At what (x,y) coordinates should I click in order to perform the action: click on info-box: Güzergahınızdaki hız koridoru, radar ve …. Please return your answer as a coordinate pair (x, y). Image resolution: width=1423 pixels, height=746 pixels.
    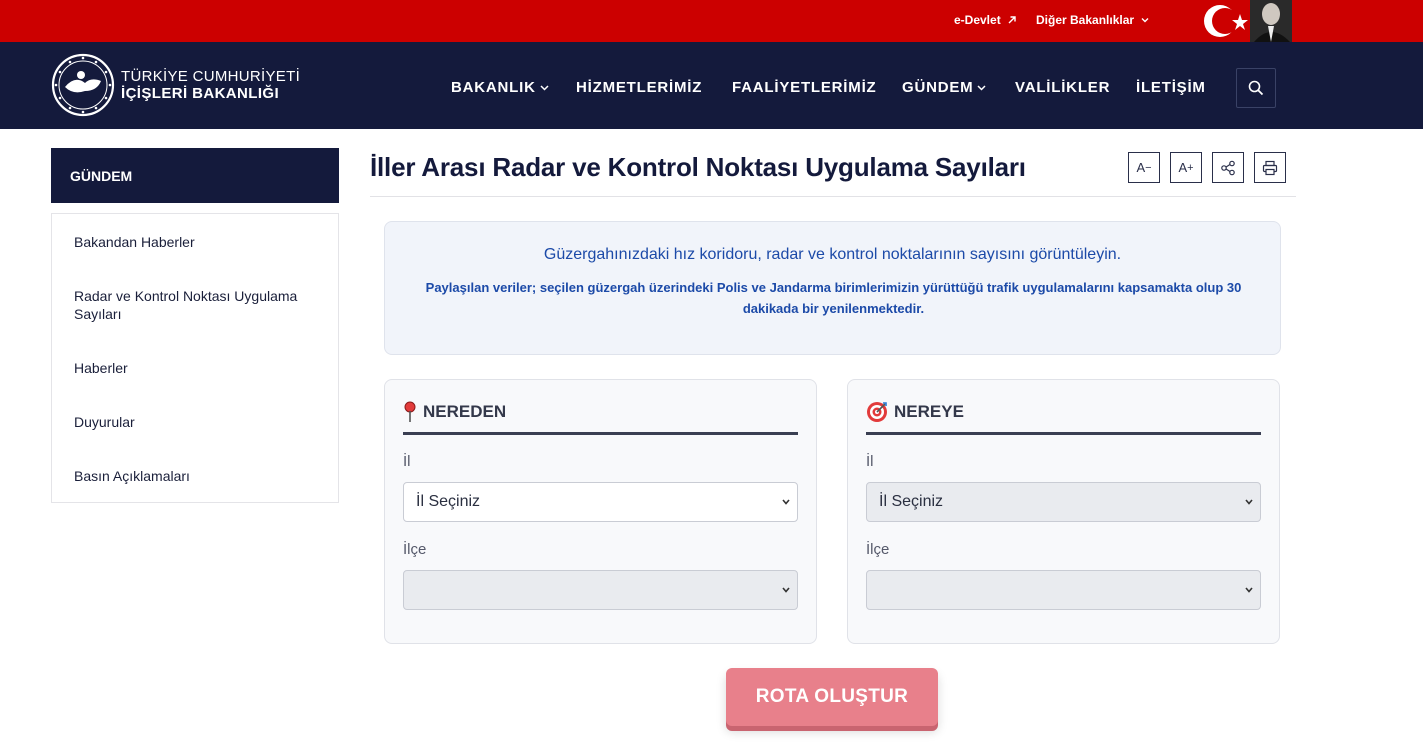
    Looking at the image, I should click on (832, 288).